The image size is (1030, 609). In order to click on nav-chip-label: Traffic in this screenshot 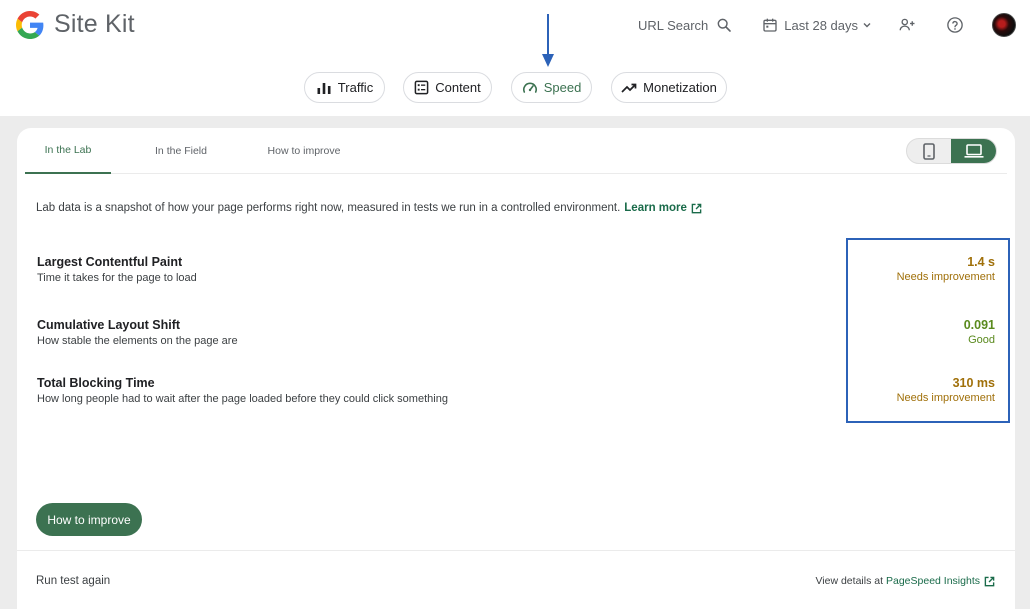, I will do `click(355, 87)`.